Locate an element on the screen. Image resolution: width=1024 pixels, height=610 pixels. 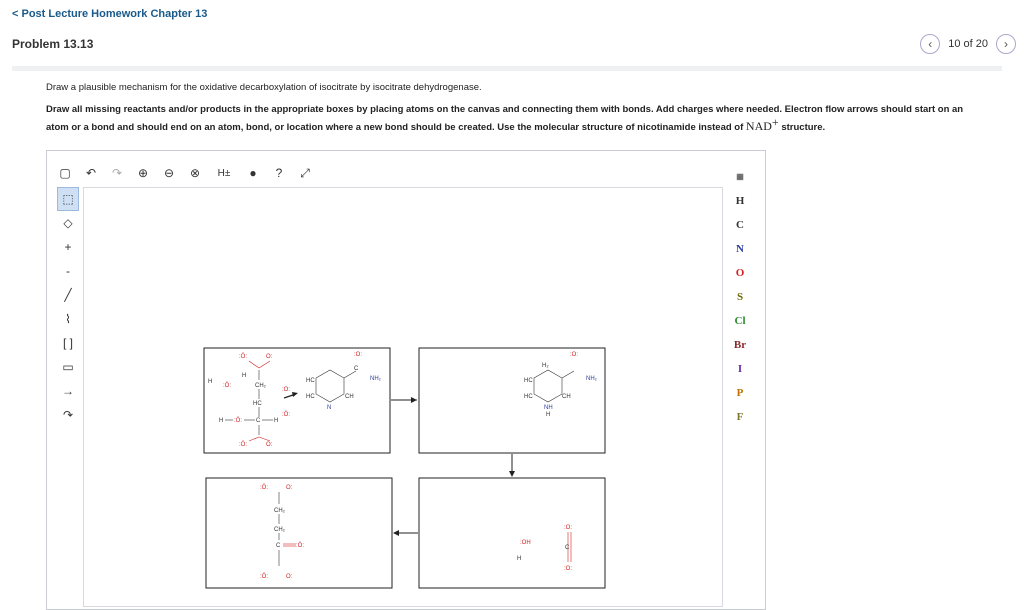
element-c-button: C is located at coordinates (740, 225).